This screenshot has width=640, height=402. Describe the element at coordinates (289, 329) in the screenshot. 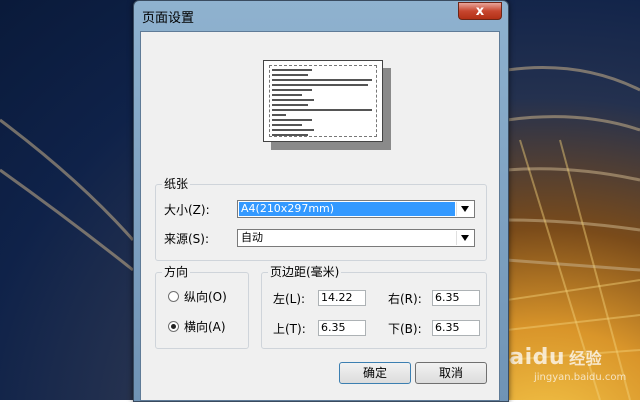

I see `top-margin-label: 上(T):` at that location.